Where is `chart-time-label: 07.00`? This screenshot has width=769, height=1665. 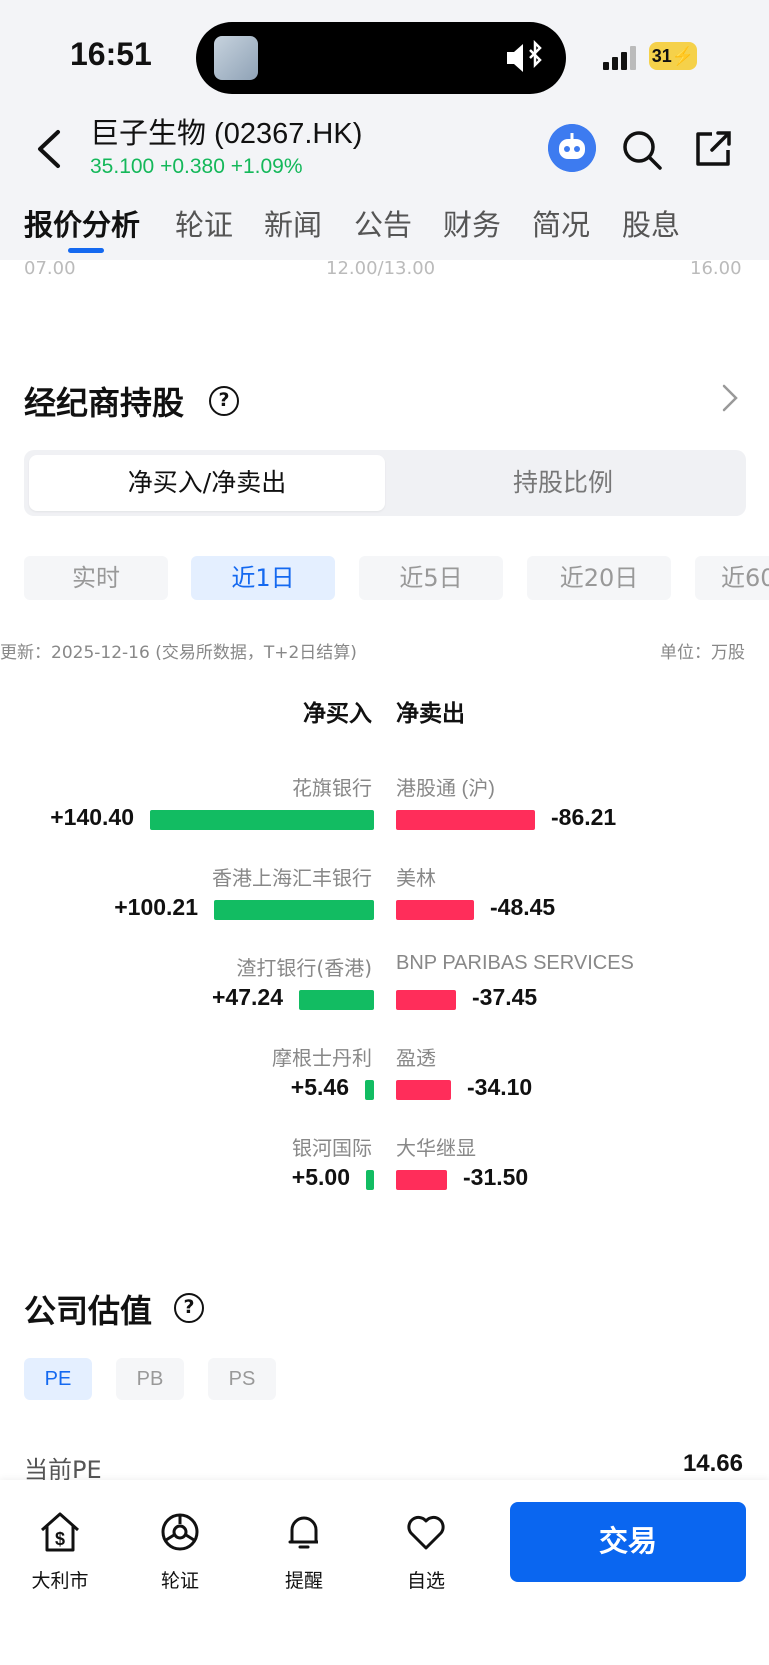 chart-time-label: 07.00 is located at coordinates (50, 268).